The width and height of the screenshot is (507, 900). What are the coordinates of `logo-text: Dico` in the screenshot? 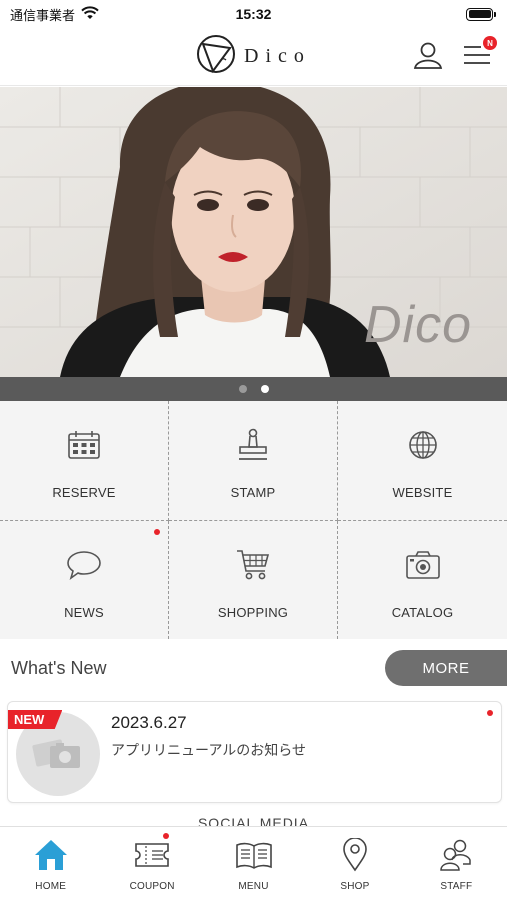 It's located at (277, 56).